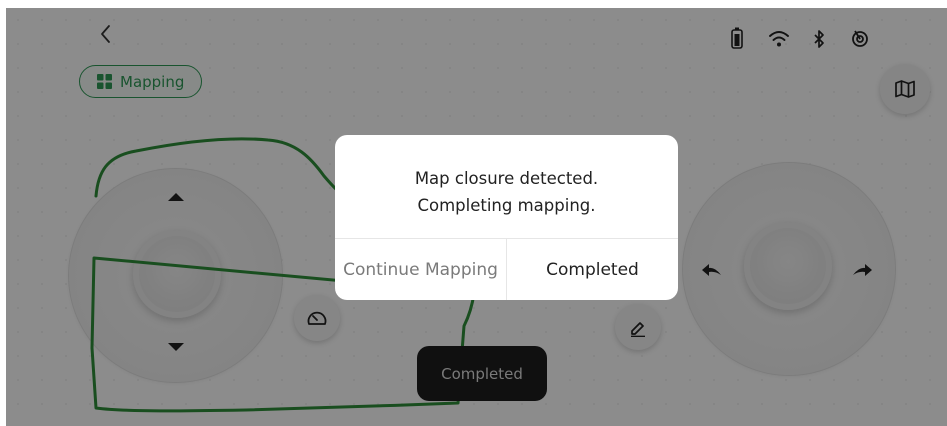 This screenshot has height=426, width=947. I want to click on continue-mapping-button: Continue Mapping, so click(421, 269).